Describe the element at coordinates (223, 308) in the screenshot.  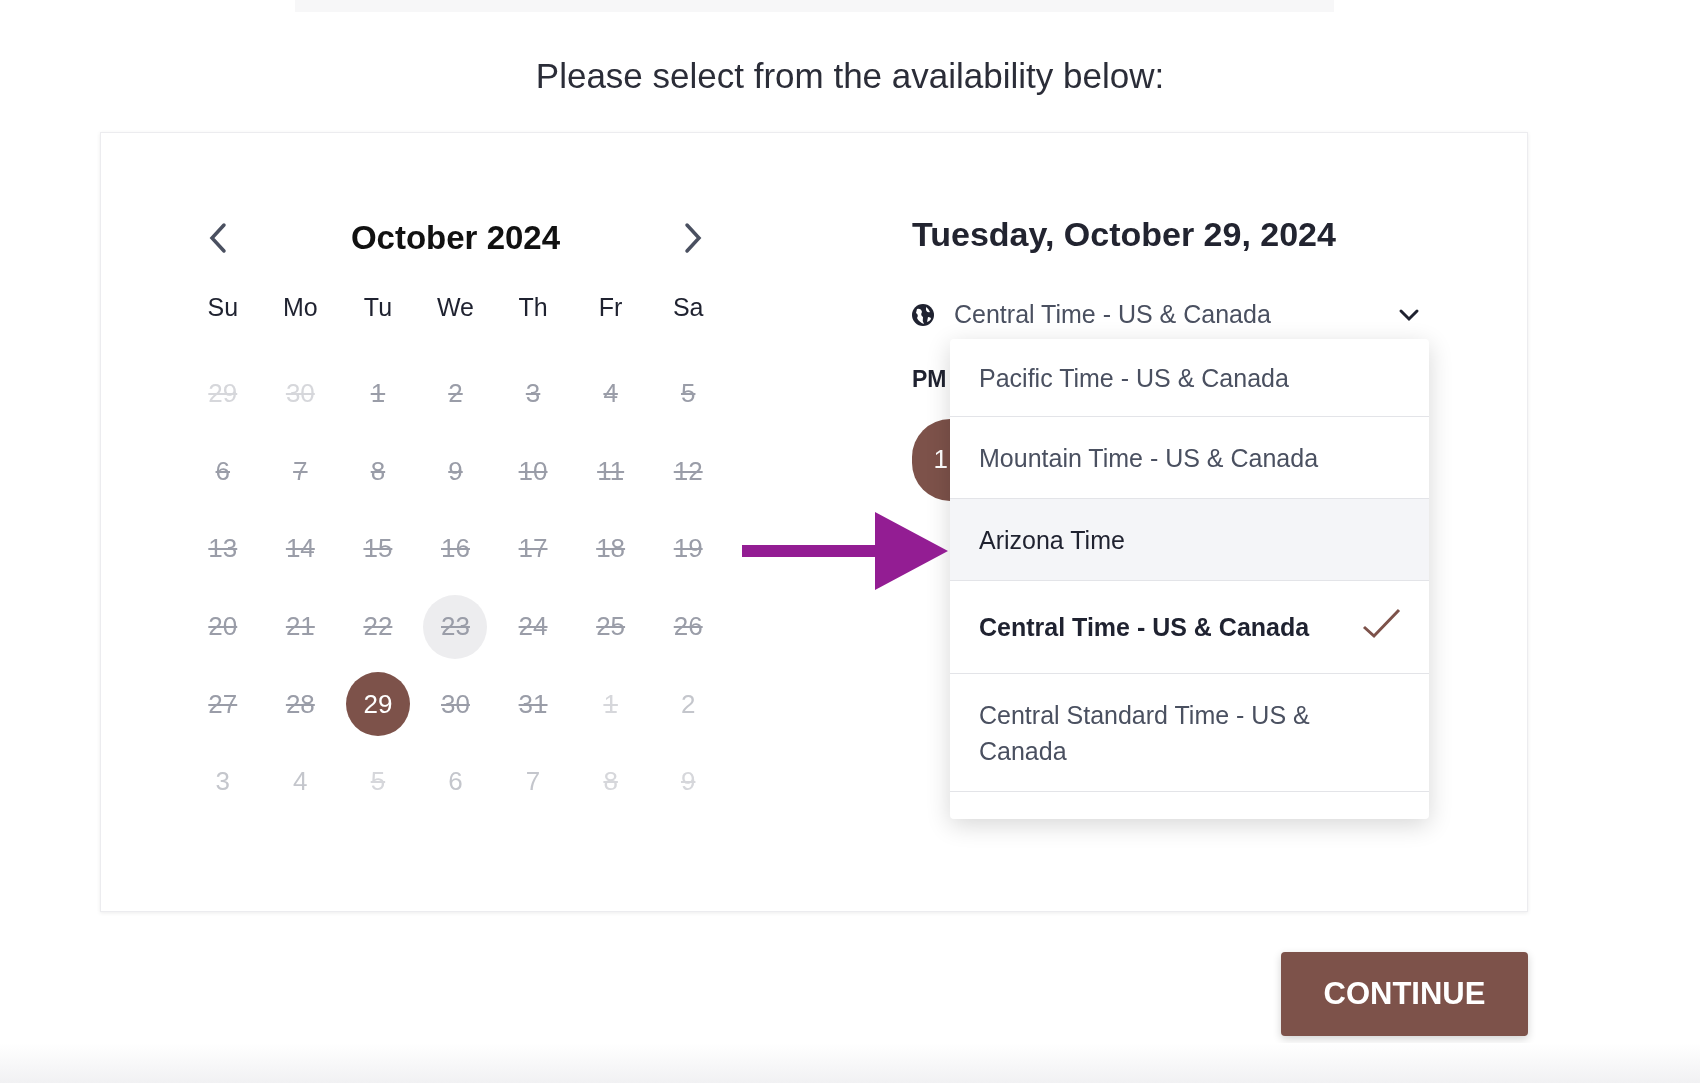
I see `weekday-label: Su` at that location.